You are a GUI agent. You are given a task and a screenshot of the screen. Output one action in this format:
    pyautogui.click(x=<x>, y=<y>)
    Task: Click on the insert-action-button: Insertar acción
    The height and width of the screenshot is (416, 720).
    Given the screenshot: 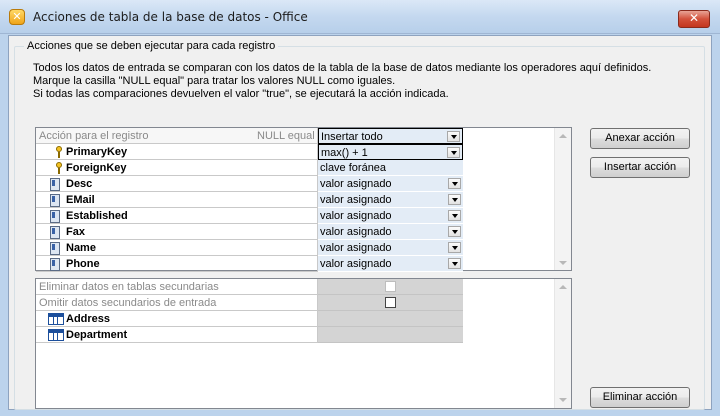 What is the action you would take?
    pyautogui.click(x=640, y=167)
    